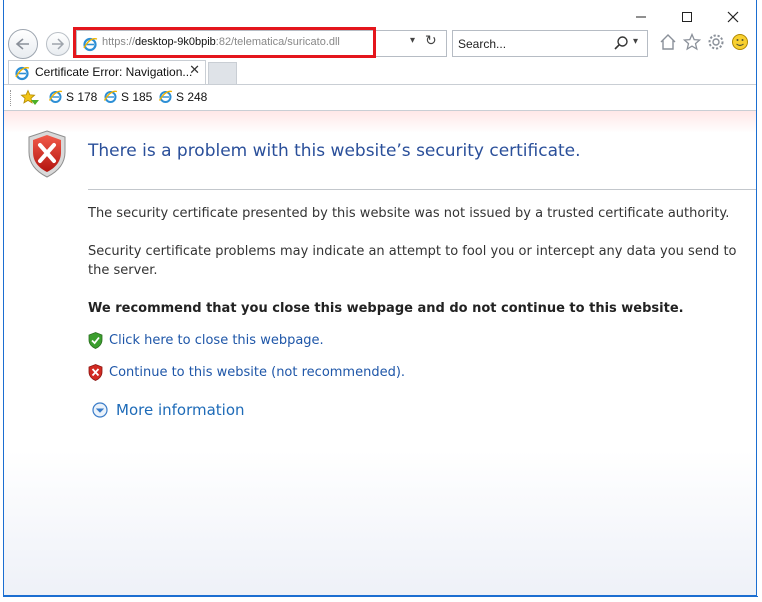 The image size is (762, 602). Describe the element at coordinates (30, 100) in the screenshot. I see `add-to-favorites-bar-icon` at that location.